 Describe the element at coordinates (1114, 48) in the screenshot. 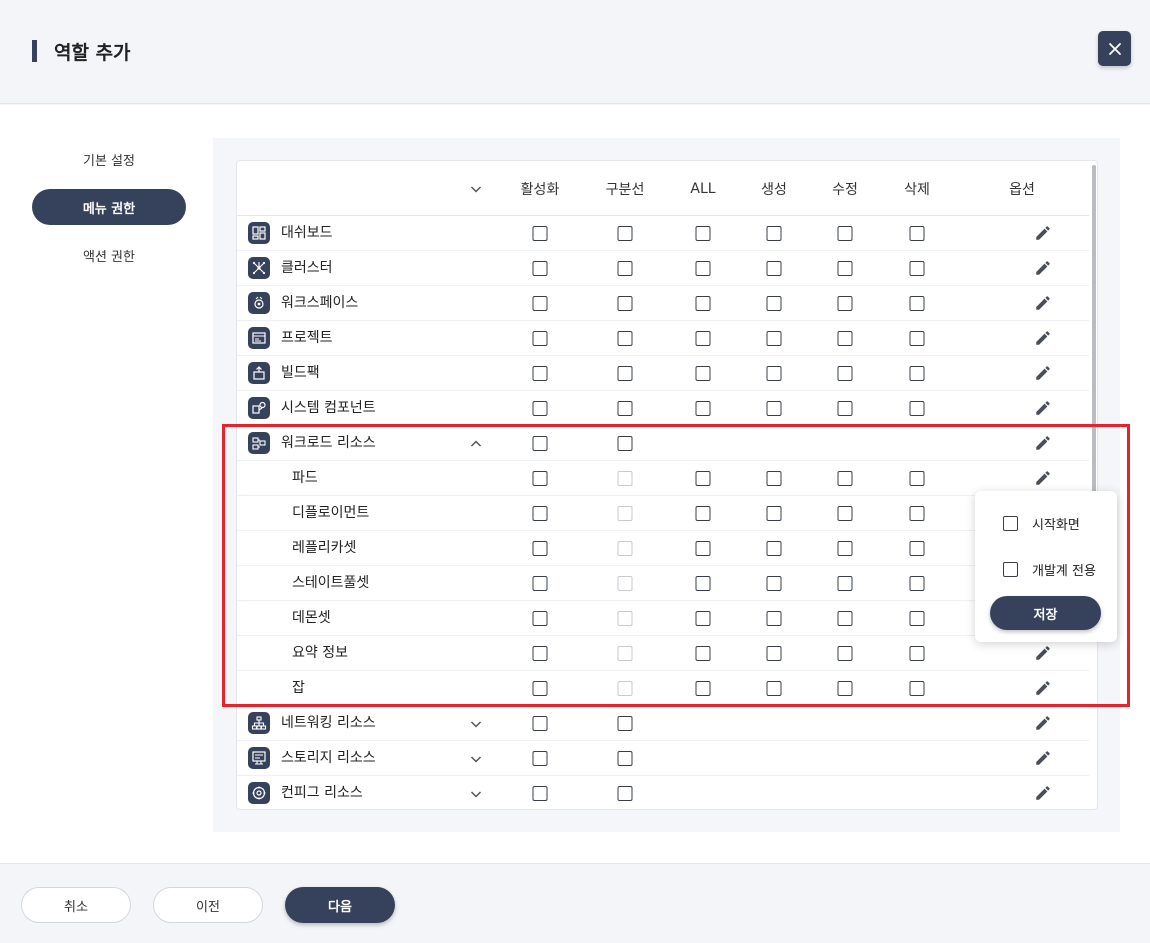

I see `close-button` at that location.